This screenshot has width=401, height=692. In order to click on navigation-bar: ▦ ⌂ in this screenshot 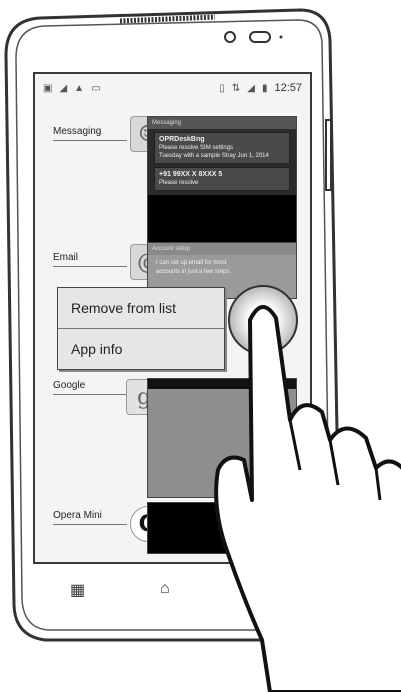, I will do `click(172, 592)`.